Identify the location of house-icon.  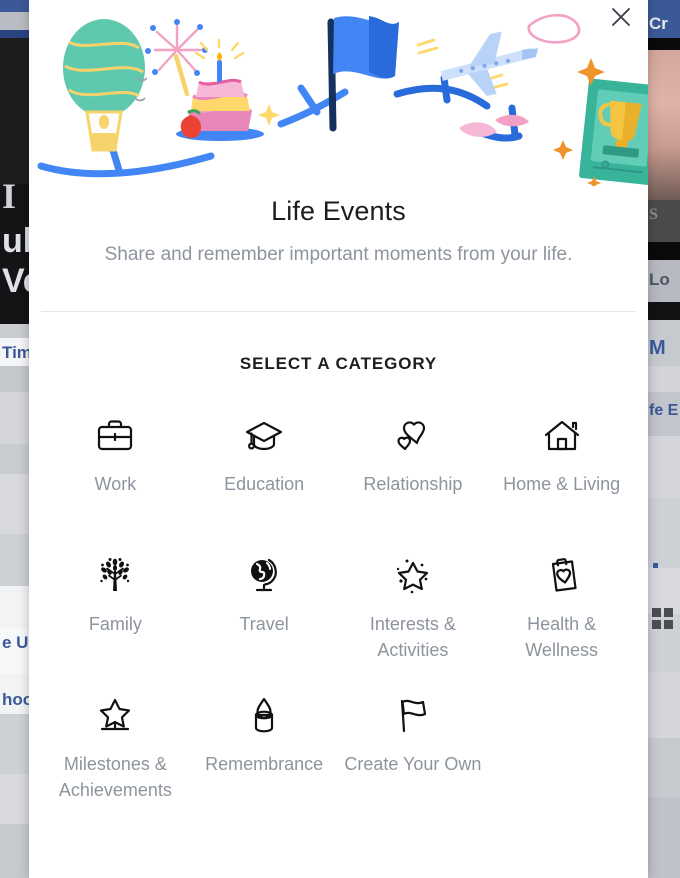
(562, 436).